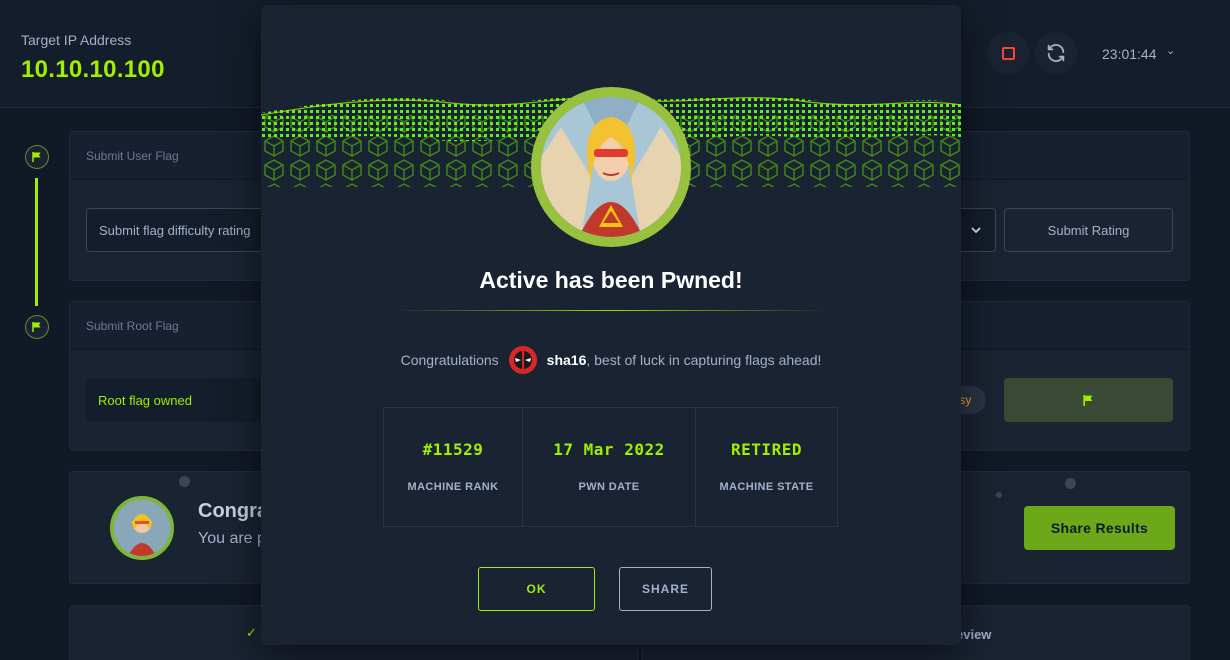 The width and height of the screenshot is (1230, 660). What do you see at coordinates (233, 511) in the screenshot?
I see `background-congrats-title: Congra` at bounding box center [233, 511].